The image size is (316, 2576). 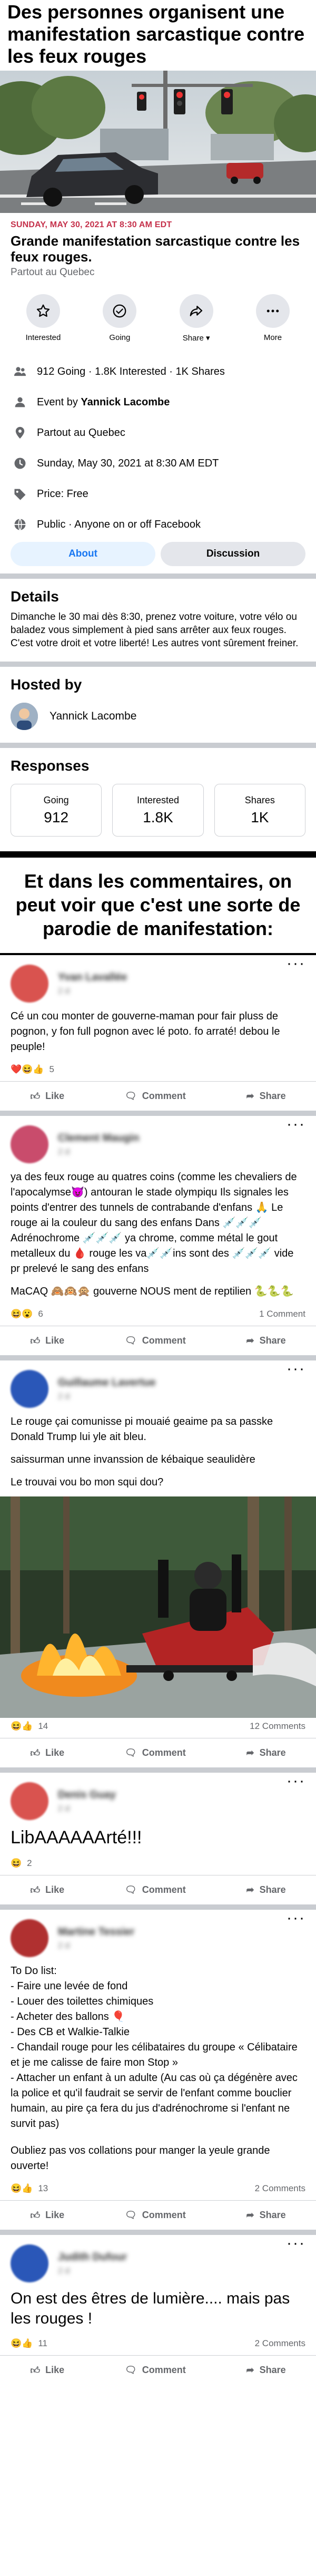 I want to click on author-name: Guillaume Lavertue, so click(x=107, y=1383).